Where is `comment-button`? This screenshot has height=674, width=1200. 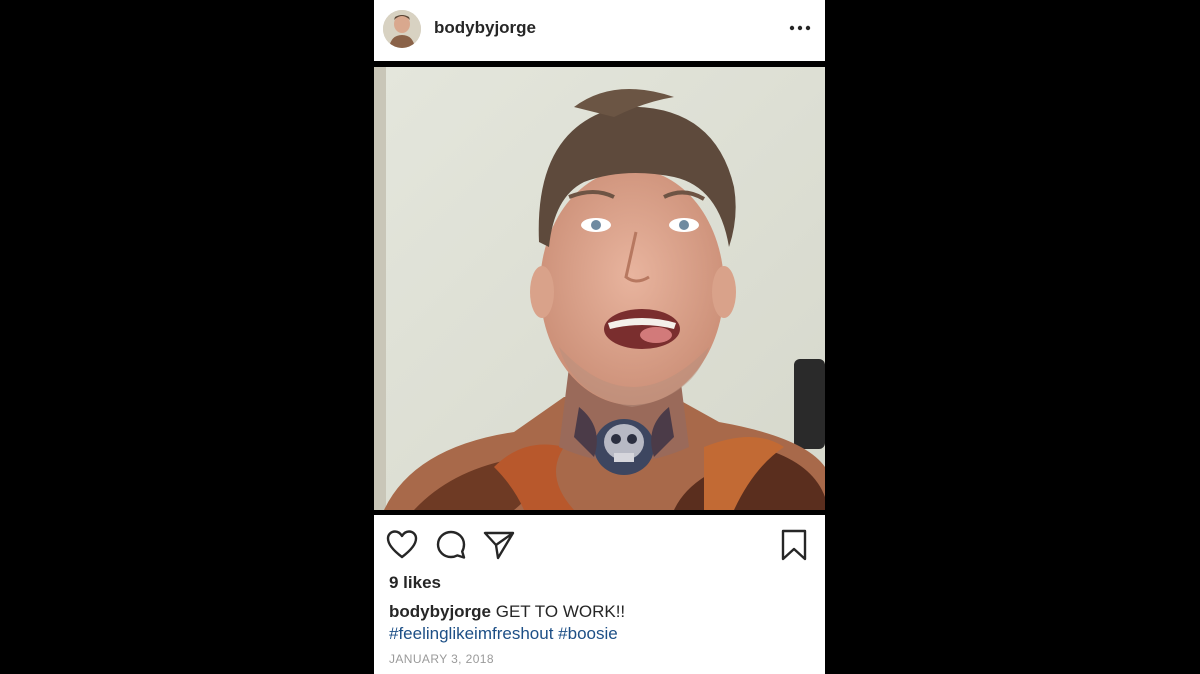 comment-button is located at coordinates (451, 545).